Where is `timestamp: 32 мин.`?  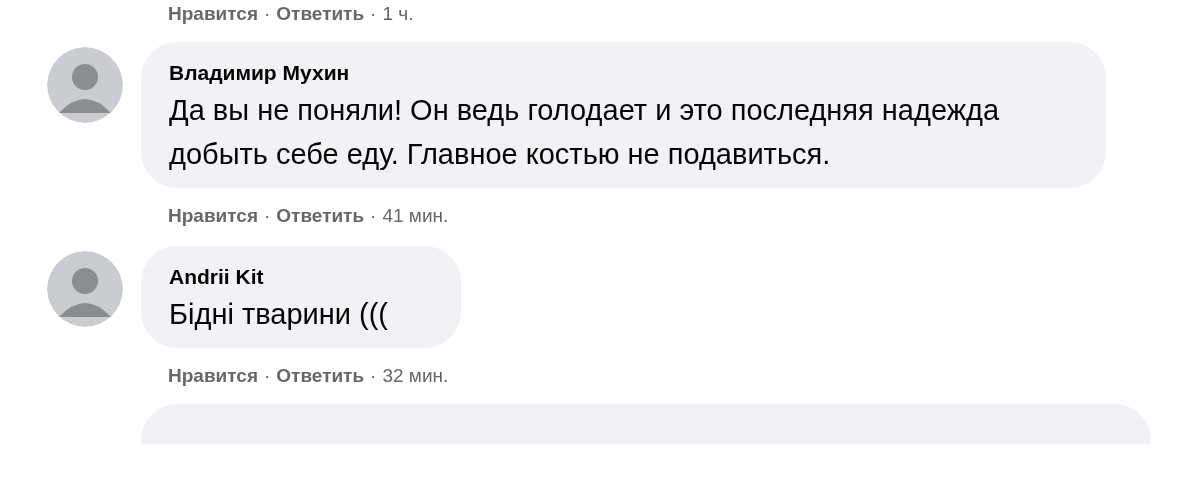 timestamp: 32 мин. is located at coordinates (415, 375).